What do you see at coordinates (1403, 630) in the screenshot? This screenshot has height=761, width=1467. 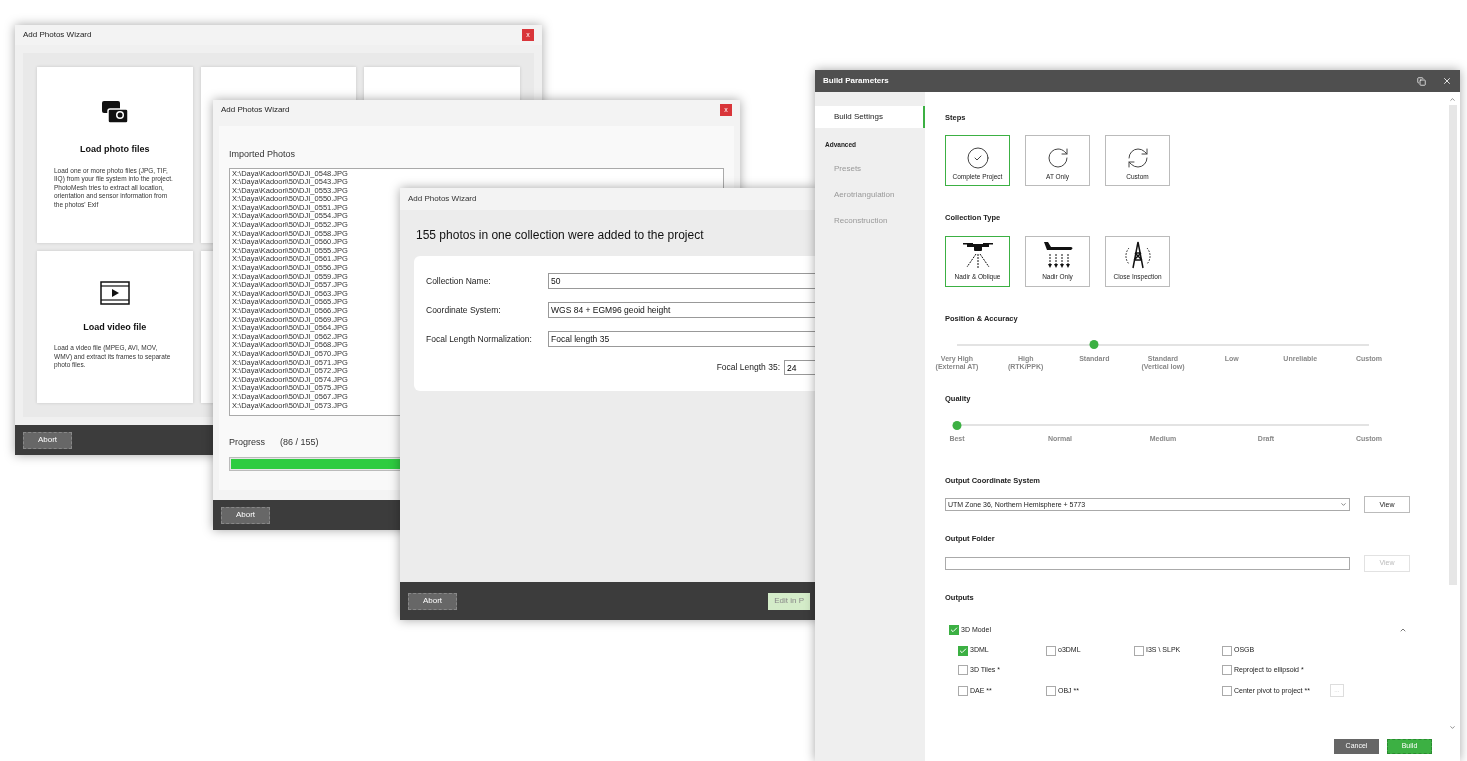 I see `collapse-caret-icon` at bounding box center [1403, 630].